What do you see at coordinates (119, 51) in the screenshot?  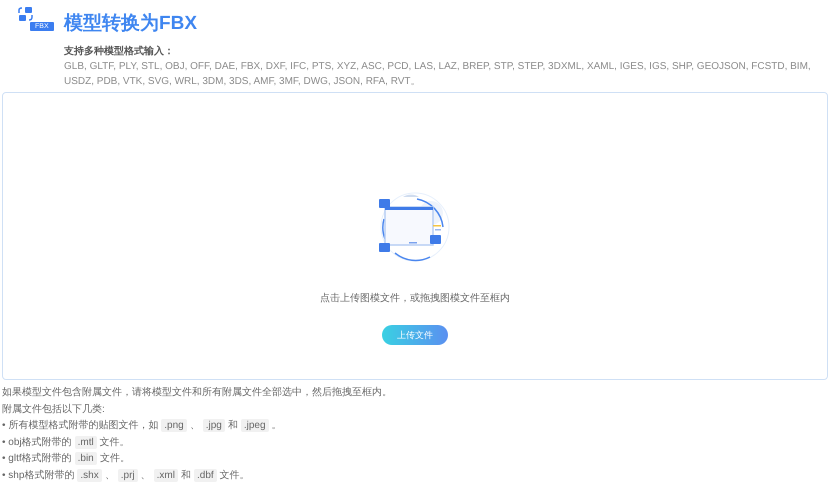 I see `formats-heading: 支持多种模型格式输入：` at bounding box center [119, 51].